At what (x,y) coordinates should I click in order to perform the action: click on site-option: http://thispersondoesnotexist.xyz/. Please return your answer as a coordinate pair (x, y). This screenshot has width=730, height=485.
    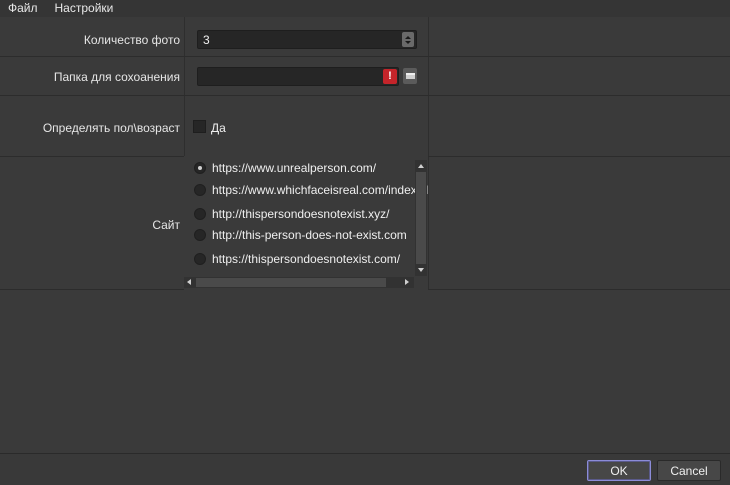
    Looking at the image, I should click on (291, 214).